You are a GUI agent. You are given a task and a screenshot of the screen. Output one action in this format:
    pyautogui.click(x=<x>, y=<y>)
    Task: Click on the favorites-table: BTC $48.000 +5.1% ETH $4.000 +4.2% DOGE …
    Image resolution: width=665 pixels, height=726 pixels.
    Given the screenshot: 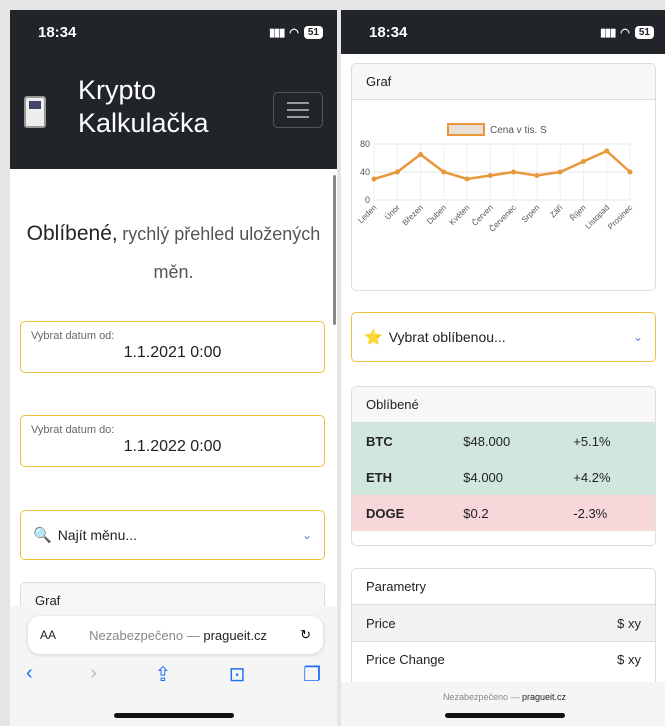 What is the action you would take?
    pyautogui.click(x=503, y=477)
    